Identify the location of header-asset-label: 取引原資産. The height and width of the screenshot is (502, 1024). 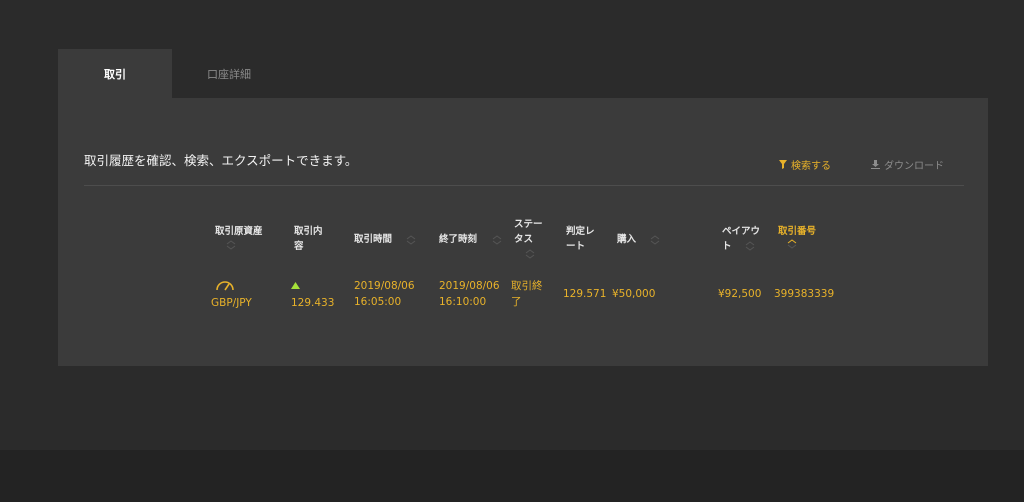
(239, 231).